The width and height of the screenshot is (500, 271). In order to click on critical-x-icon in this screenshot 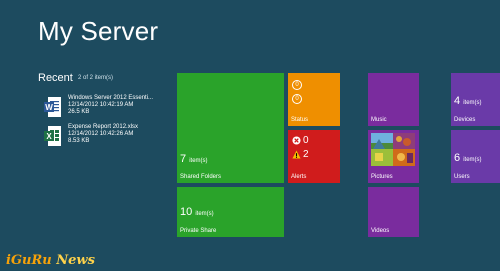, I will do `click(296, 140)`.